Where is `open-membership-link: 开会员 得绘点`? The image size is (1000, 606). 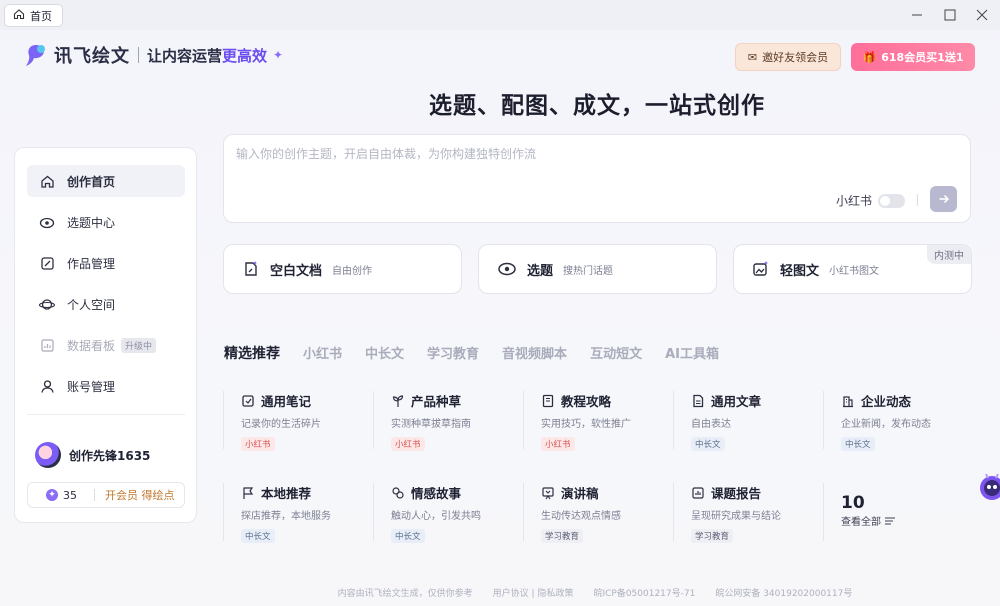 open-membership-link: 开会员 得绘点 is located at coordinates (135, 495).